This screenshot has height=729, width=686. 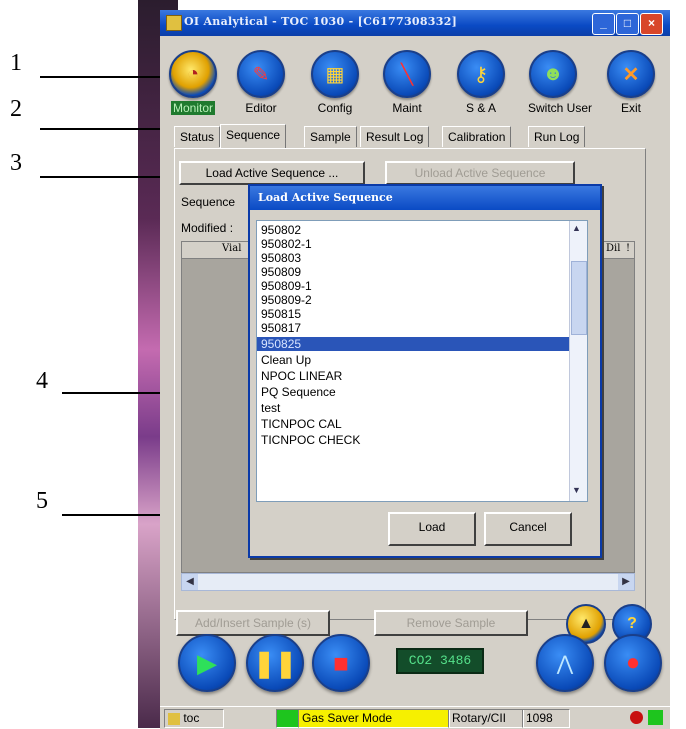 I want to click on load-button: Load, so click(x=432, y=529).